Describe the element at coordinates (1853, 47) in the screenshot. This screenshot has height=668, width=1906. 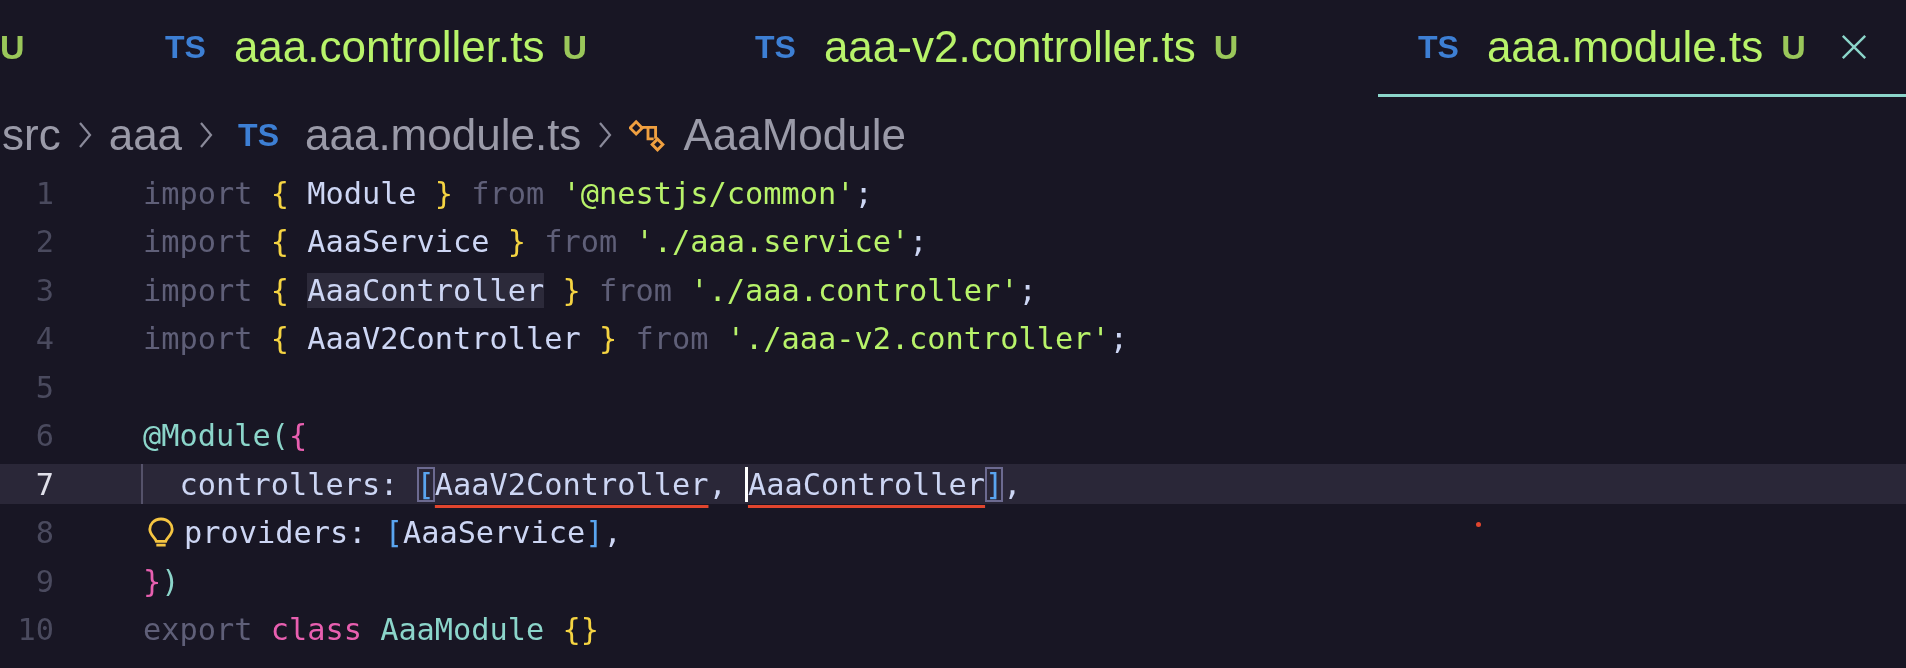
I see `close-icon` at that location.